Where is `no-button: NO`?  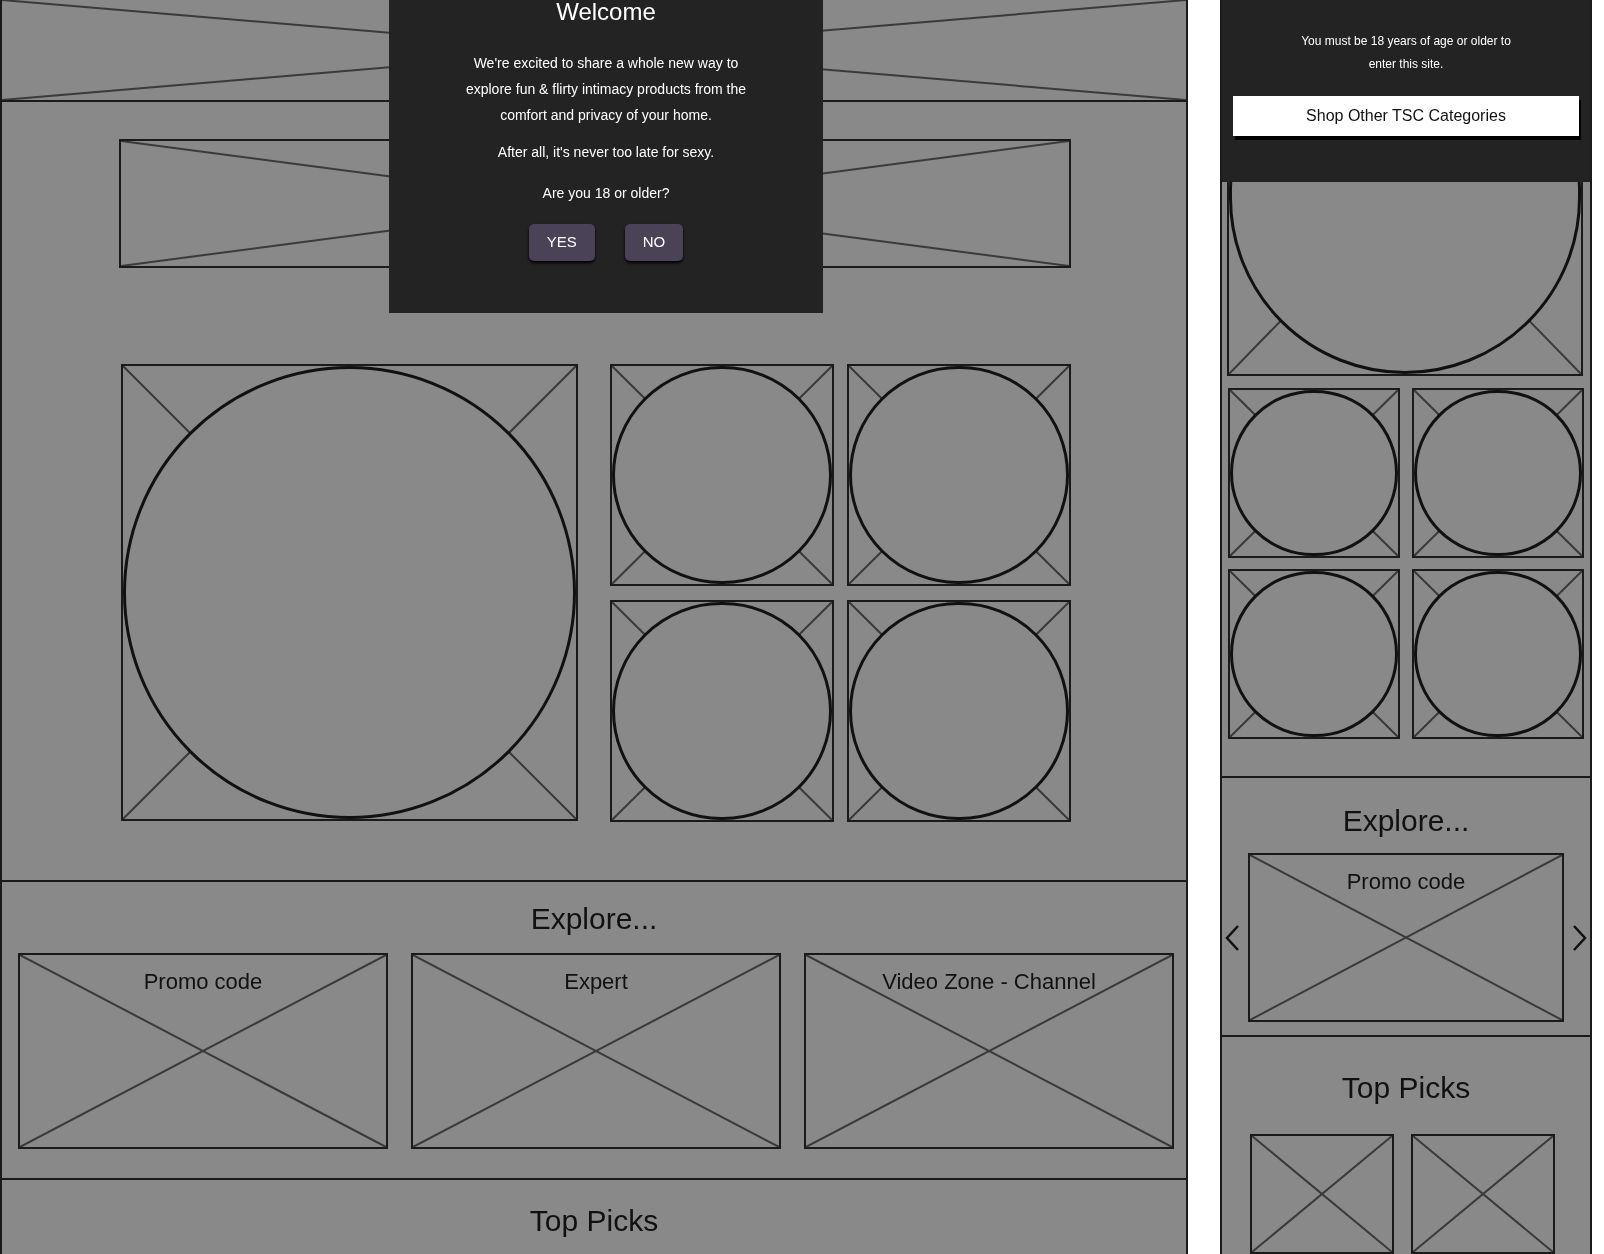 no-button: NO is located at coordinates (654, 242).